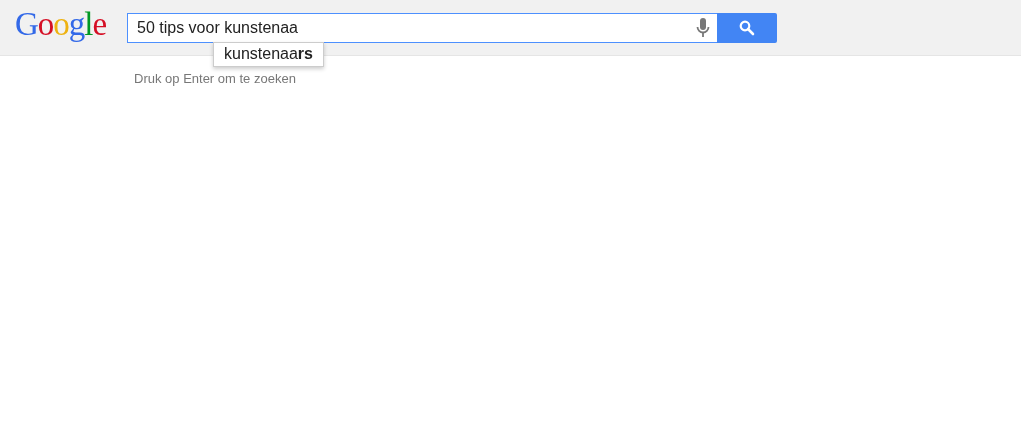 This screenshot has width=1021, height=432. I want to click on search-icon, so click(747, 27).